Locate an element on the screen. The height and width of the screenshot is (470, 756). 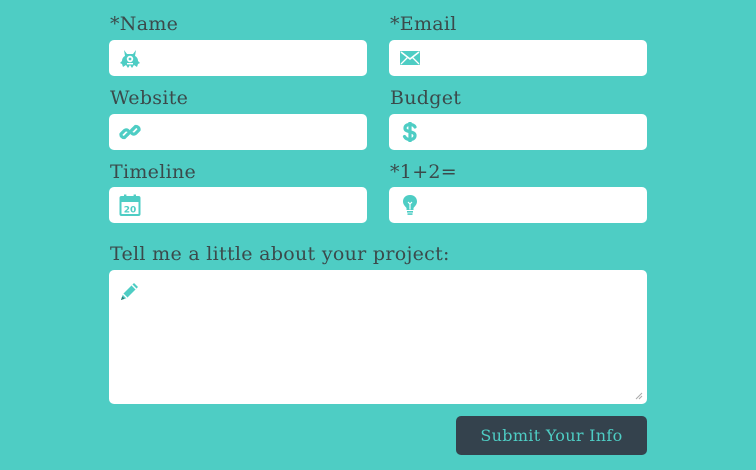
project-label: Tell me a little about your project: is located at coordinates (280, 254).